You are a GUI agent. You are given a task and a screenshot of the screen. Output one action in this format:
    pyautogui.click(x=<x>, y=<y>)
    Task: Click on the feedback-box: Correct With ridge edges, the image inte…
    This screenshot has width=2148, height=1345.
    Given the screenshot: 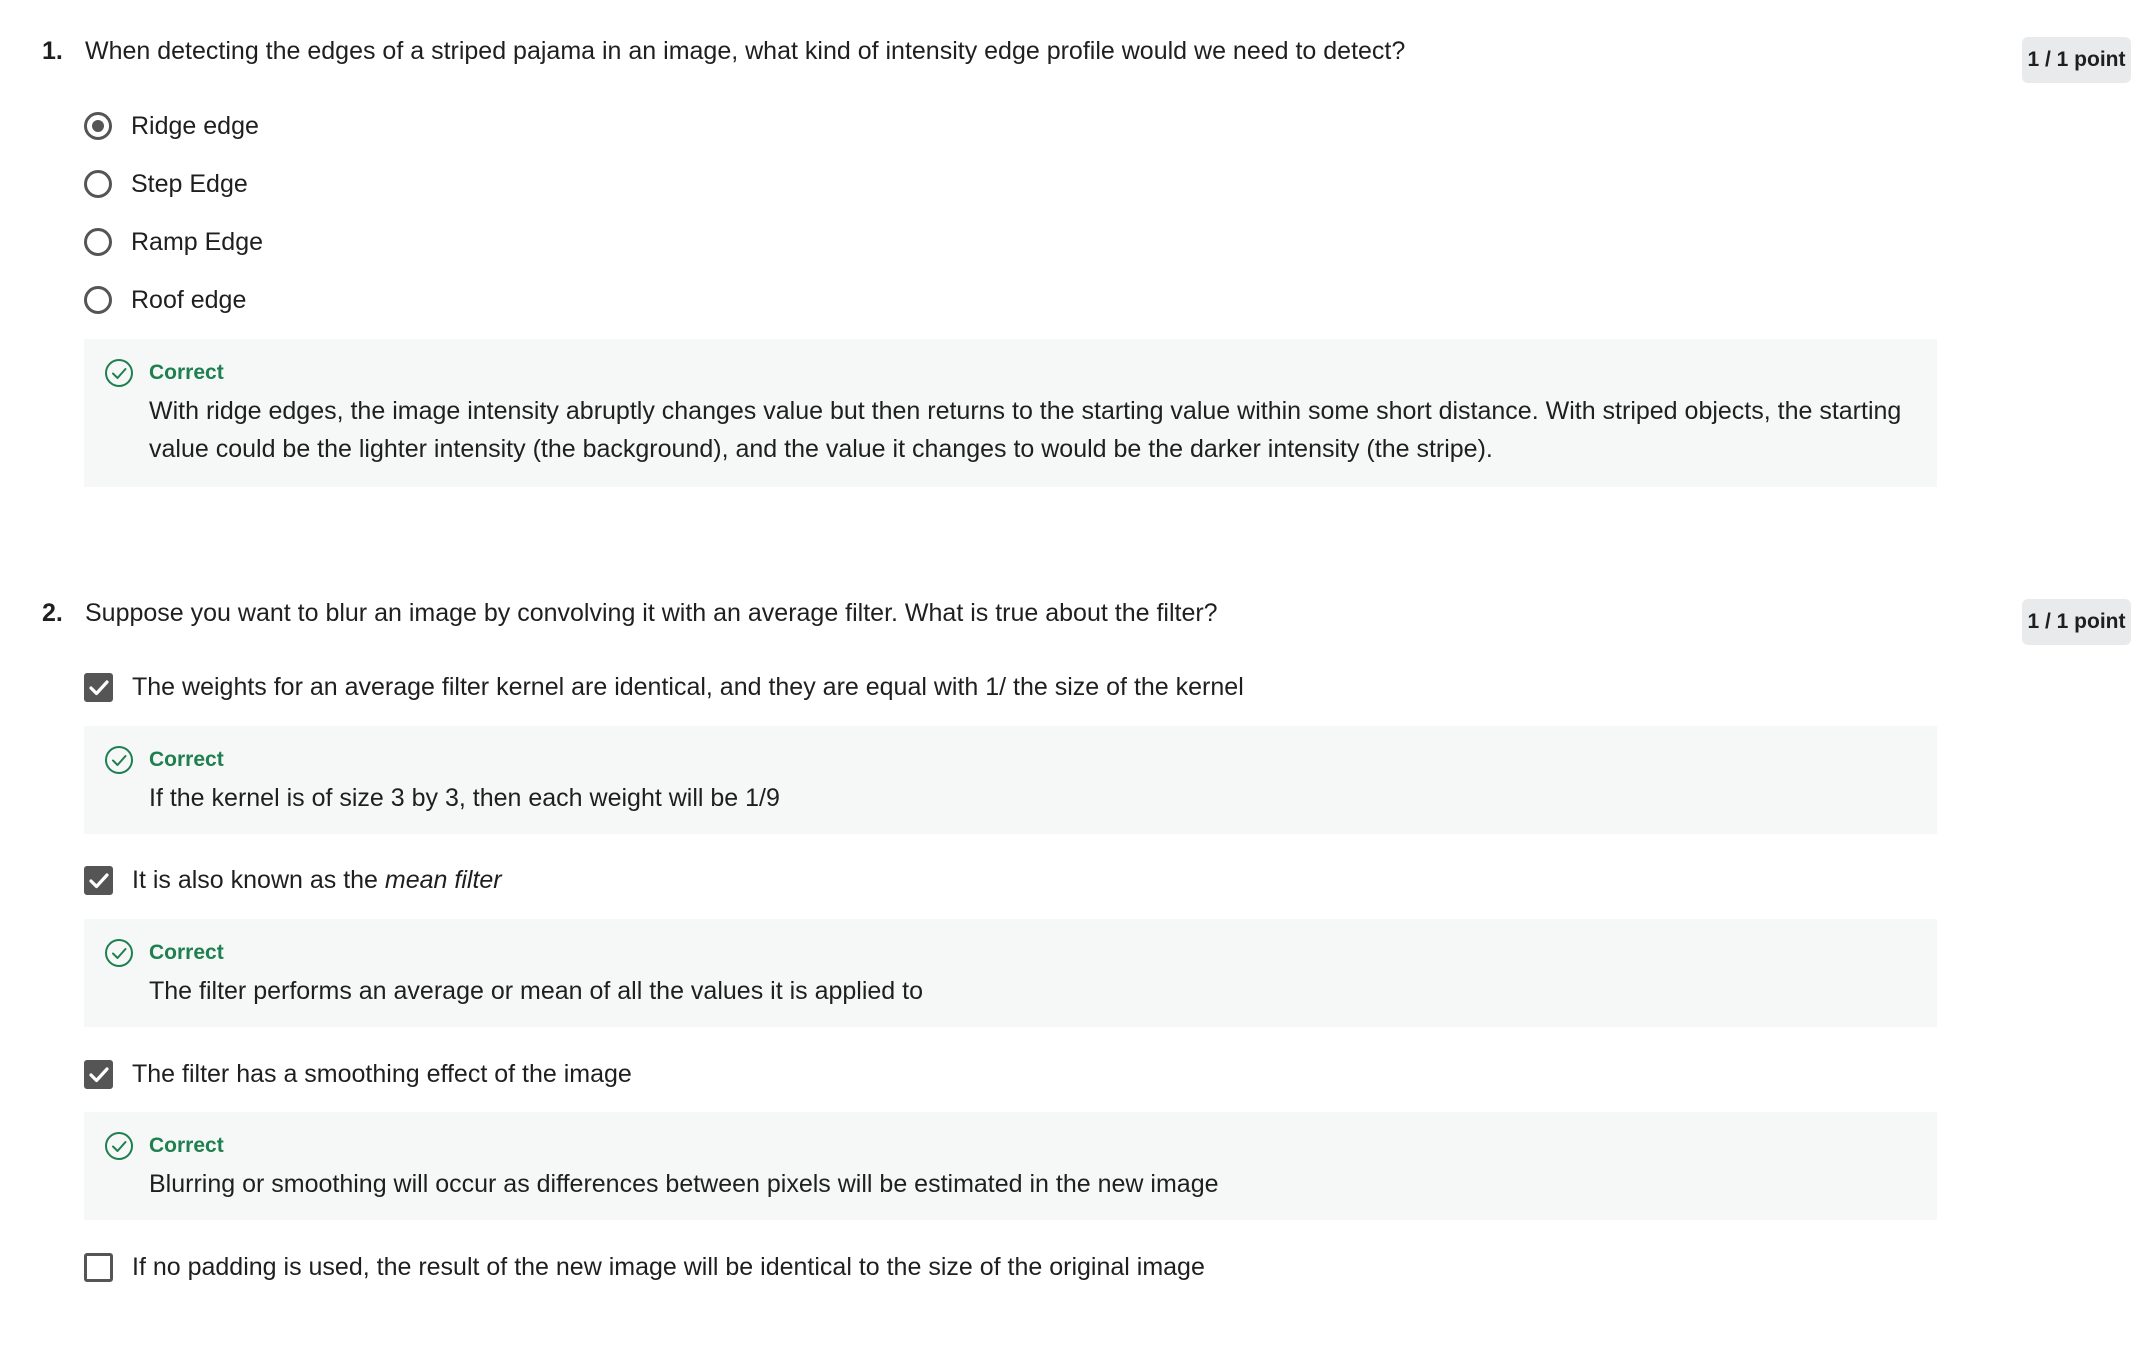 What is the action you would take?
    pyautogui.click(x=1010, y=413)
    